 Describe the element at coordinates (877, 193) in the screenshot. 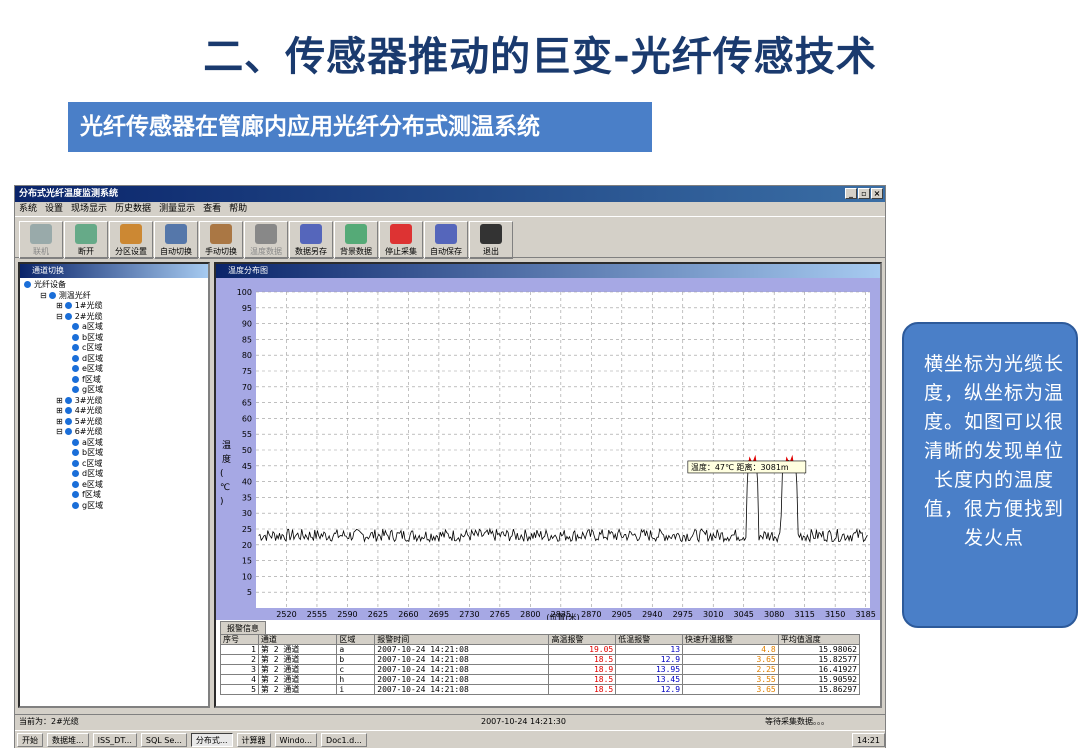

I see `close-button: ×` at that location.